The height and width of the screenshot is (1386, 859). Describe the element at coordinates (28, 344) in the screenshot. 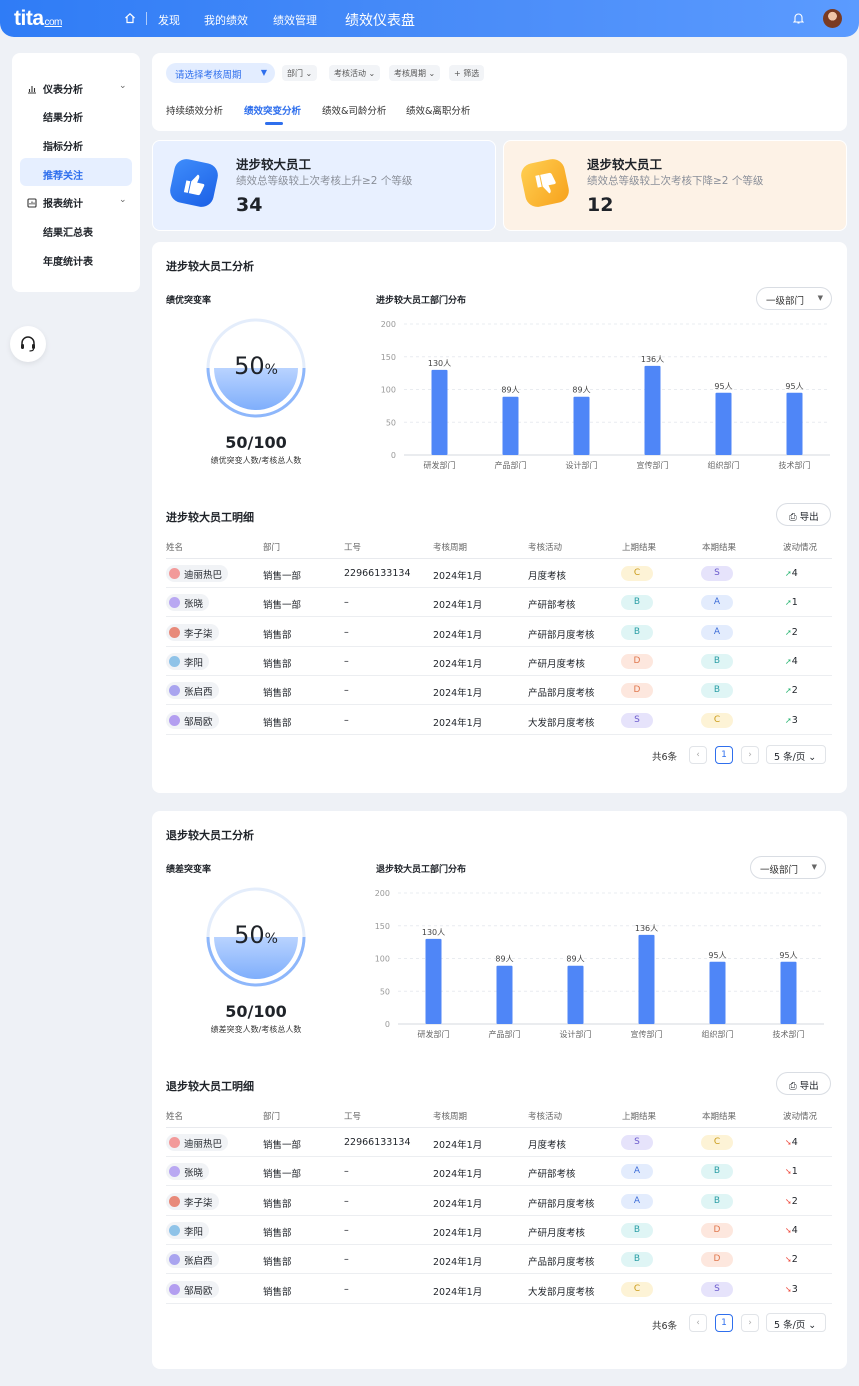

I see `customer-support-button` at that location.